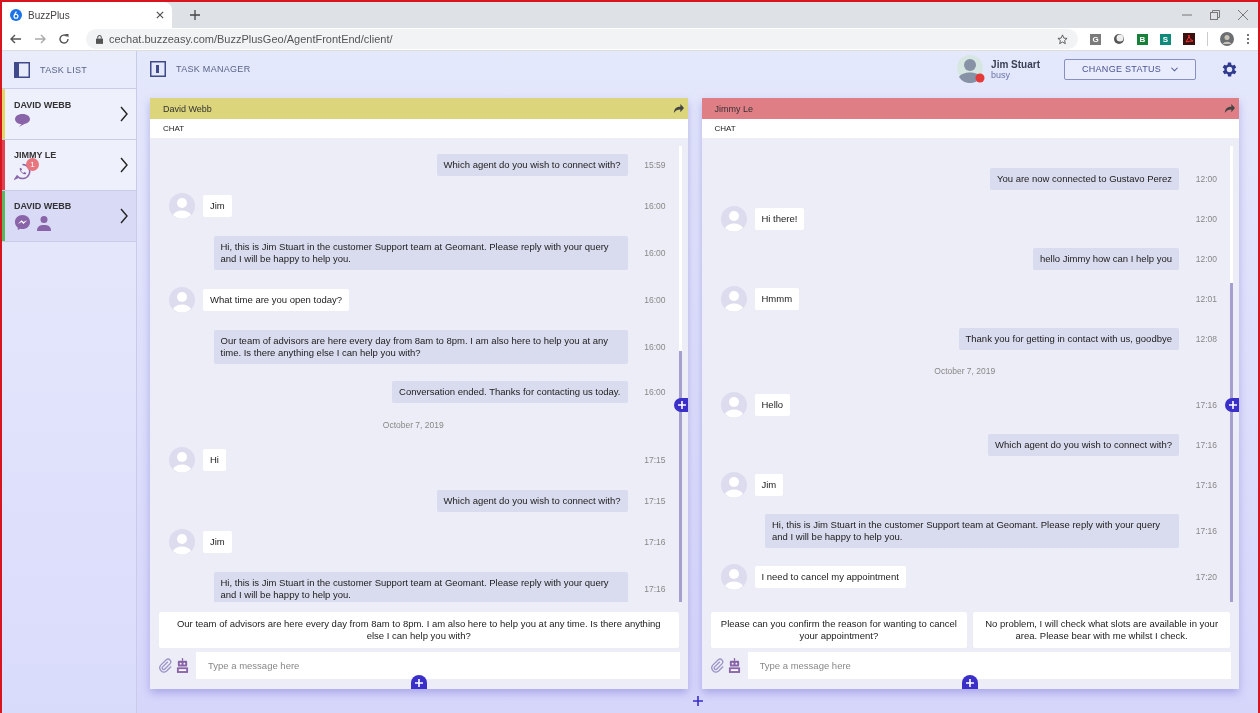 This screenshot has width=1260, height=713. I want to click on contact-name: JIMMY LE, so click(36, 155).